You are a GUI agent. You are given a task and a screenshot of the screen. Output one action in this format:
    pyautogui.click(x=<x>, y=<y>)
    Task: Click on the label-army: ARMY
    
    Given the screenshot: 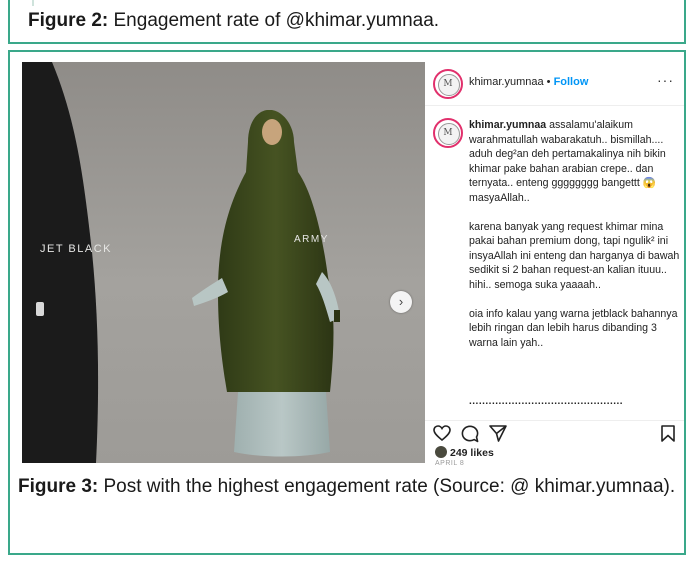 What is the action you would take?
    pyautogui.click(x=311, y=239)
    